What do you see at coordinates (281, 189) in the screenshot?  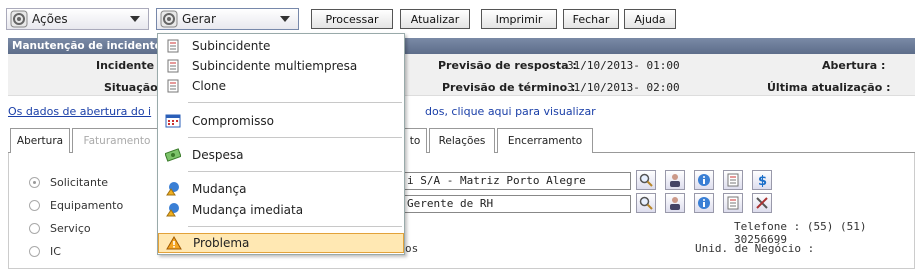 I see `menu-item-mudanca: Mudança` at bounding box center [281, 189].